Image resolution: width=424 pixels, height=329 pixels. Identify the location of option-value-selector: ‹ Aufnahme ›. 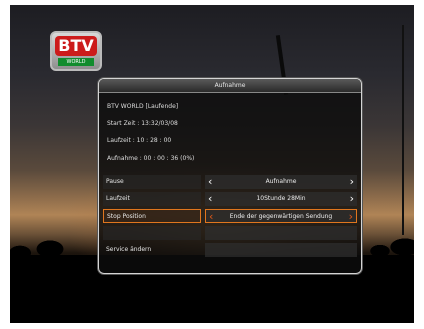
(281, 182).